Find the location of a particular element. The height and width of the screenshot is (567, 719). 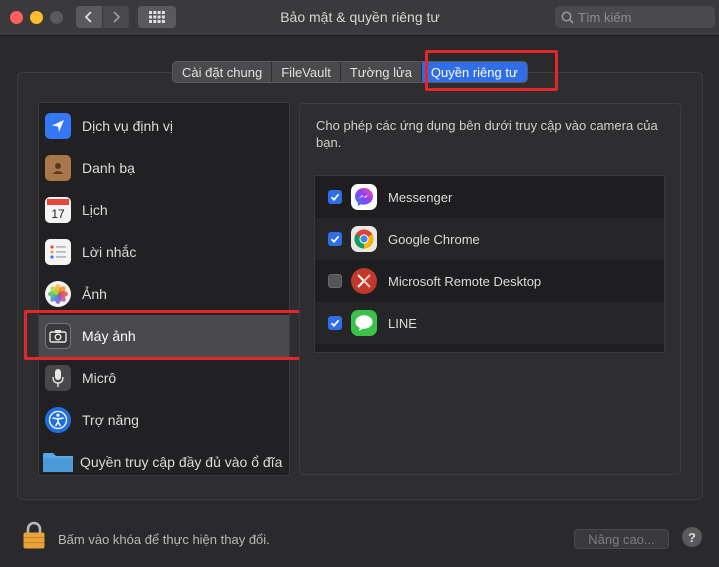

sidebar-item-calendar: 17 Lịch is located at coordinates (164, 210).